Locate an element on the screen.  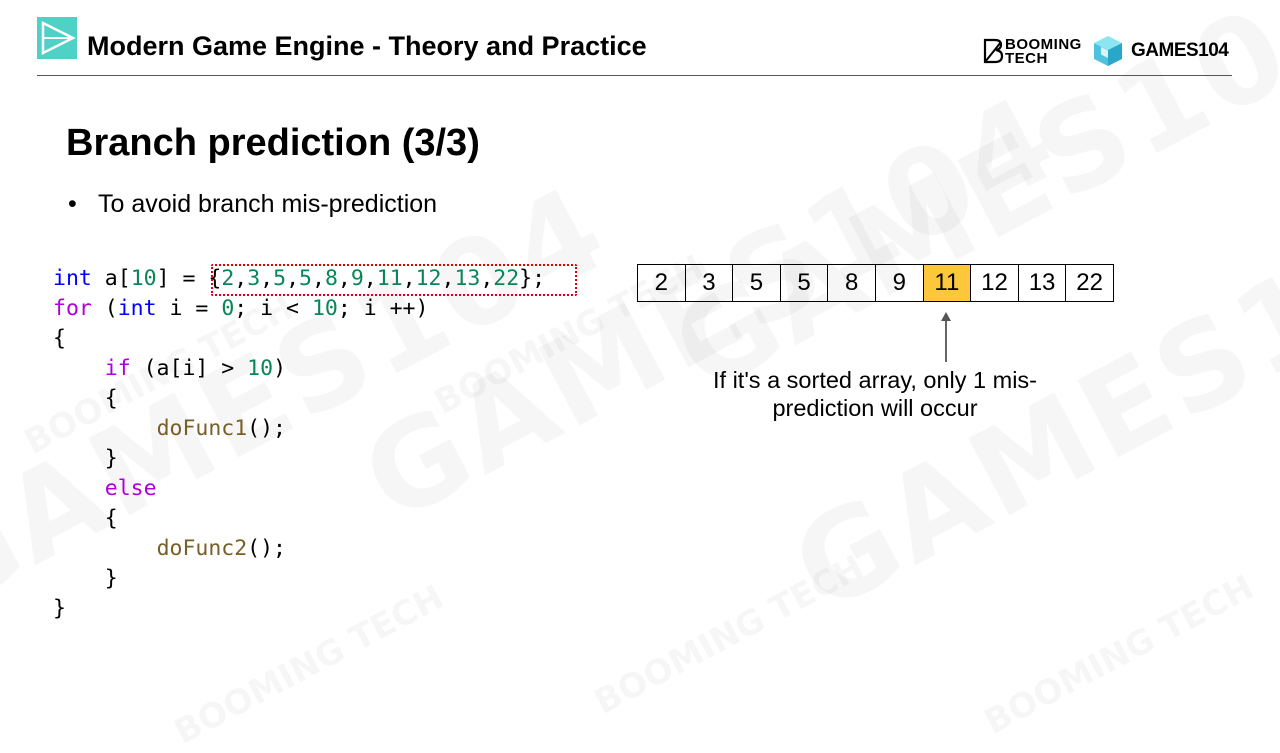
games104-logo-text: GAMES104 is located at coordinates (1180, 50).